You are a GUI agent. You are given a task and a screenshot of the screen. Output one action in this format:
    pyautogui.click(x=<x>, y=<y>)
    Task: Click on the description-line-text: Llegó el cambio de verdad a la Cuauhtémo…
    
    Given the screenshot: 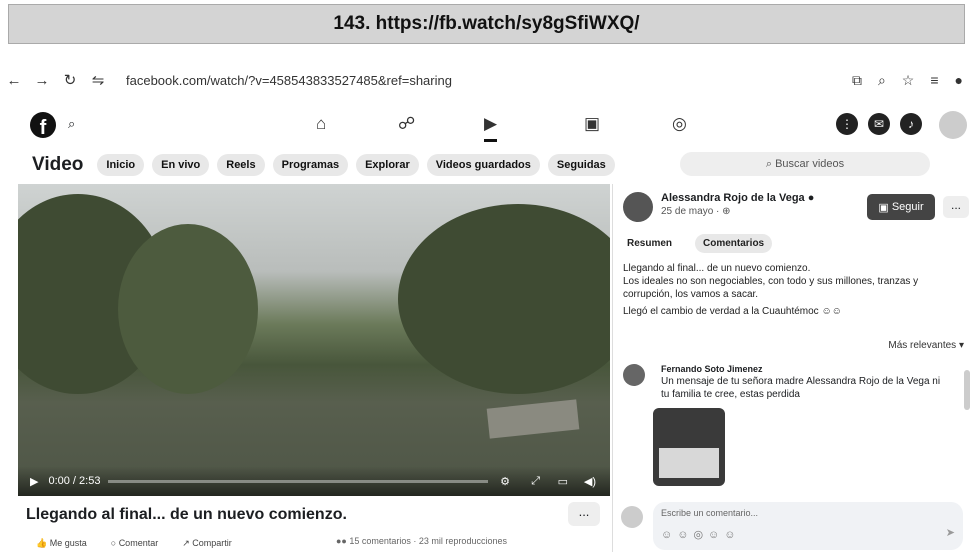 What is the action you would take?
    pyautogui.click(x=721, y=311)
    